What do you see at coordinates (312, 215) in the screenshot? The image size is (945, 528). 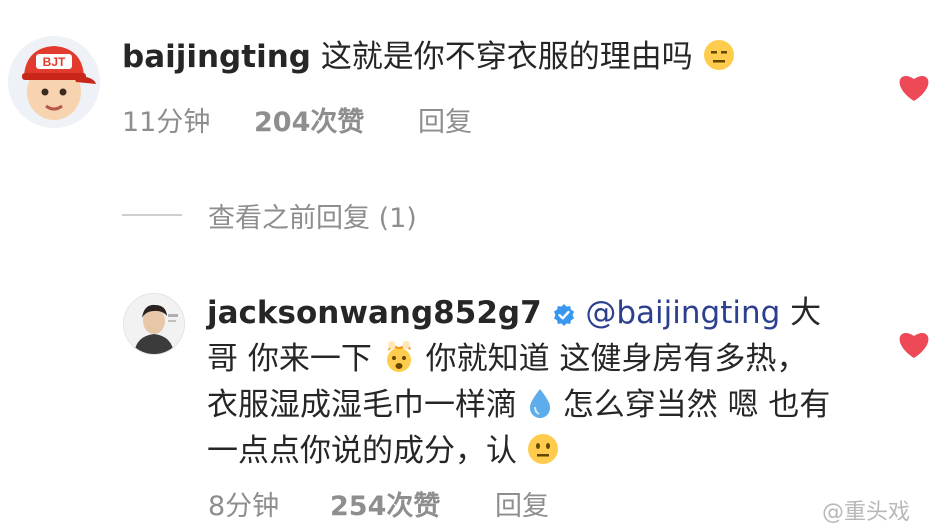 I see `view-replies-label: 查看之前回复 (1)` at bounding box center [312, 215].